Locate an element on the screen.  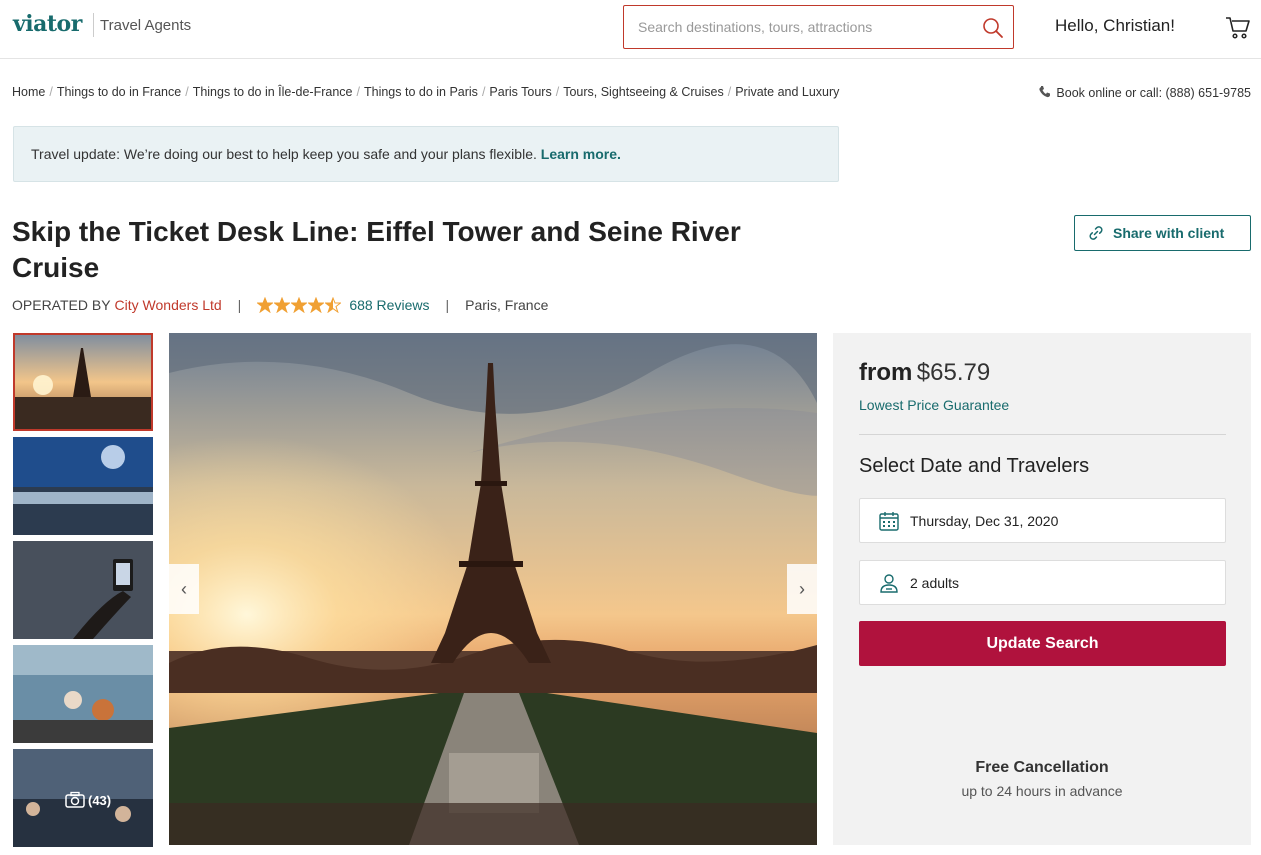
thumbnail-group-photos: (43) is located at coordinates (83, 798).